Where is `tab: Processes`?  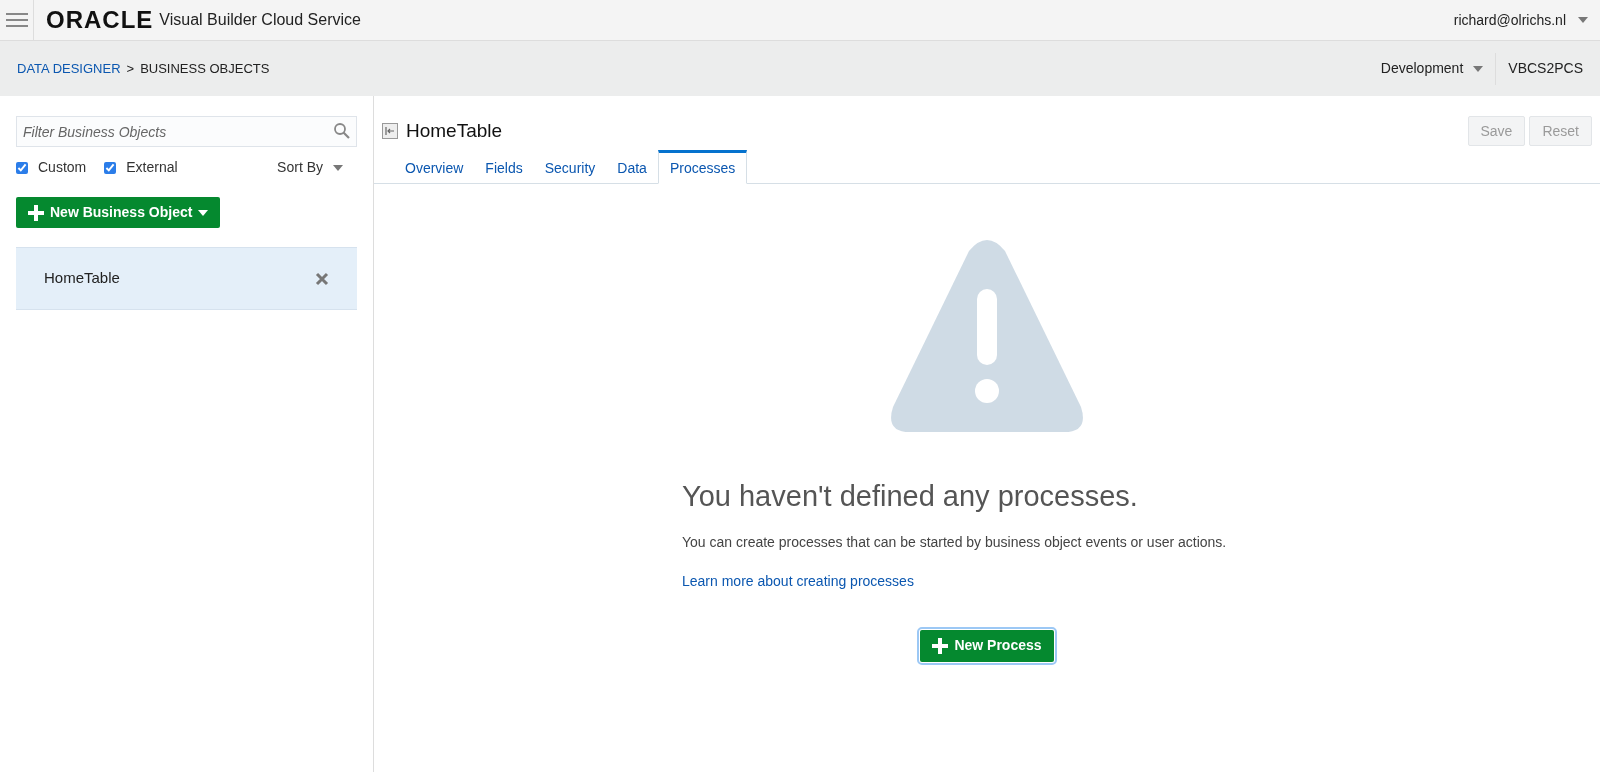 tab: Processes is located at coordinates (702, 167).